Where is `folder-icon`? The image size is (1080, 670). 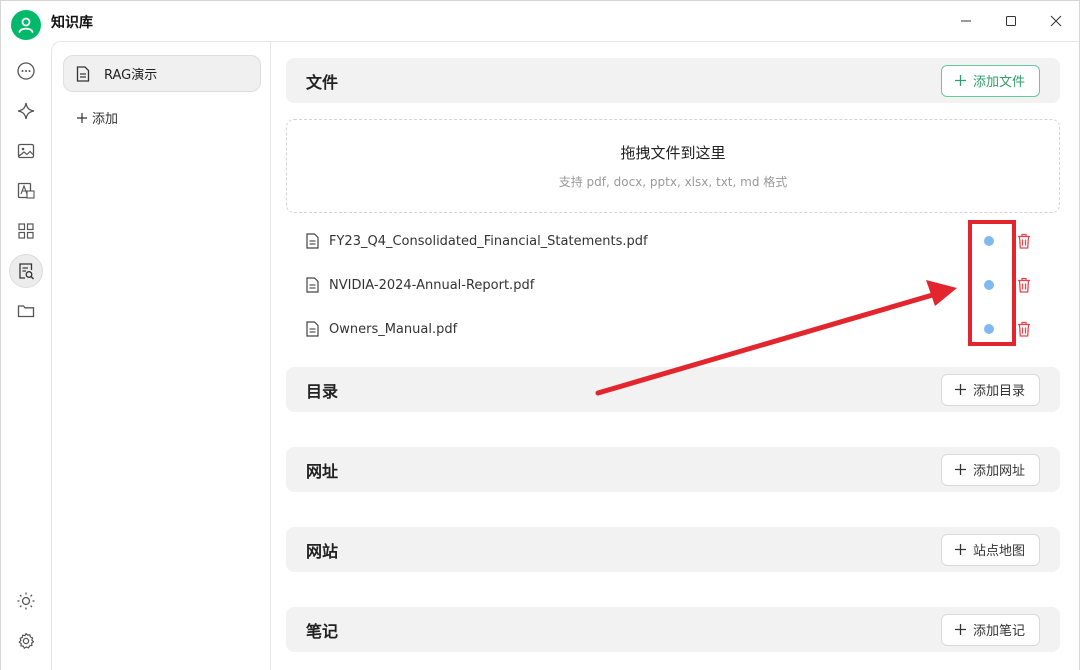 folder-icon is located at coordinates (26, 311).